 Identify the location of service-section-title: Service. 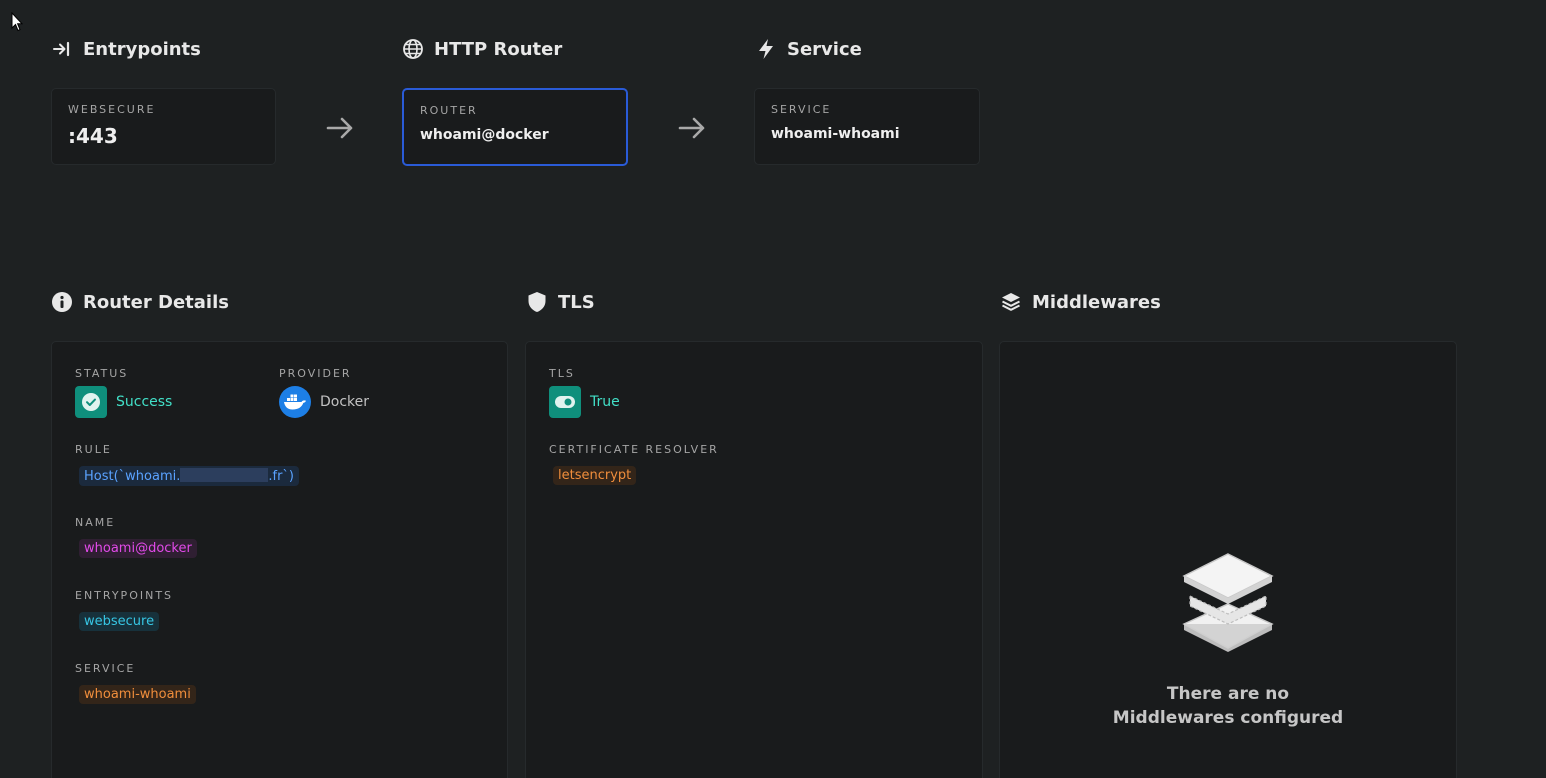
(808, 49).